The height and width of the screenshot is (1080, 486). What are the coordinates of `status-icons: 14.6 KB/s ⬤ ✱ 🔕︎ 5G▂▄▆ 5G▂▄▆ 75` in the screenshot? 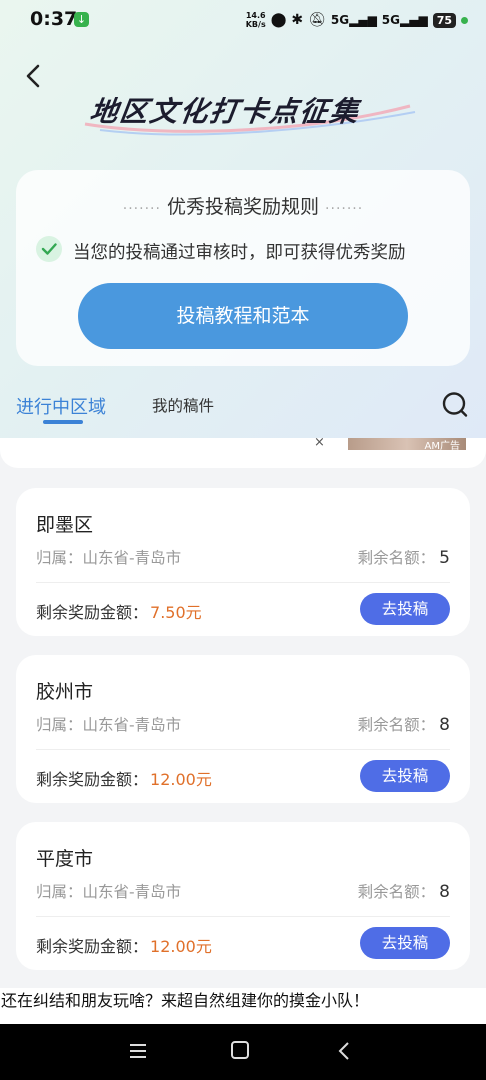 It's located at (357, 20).